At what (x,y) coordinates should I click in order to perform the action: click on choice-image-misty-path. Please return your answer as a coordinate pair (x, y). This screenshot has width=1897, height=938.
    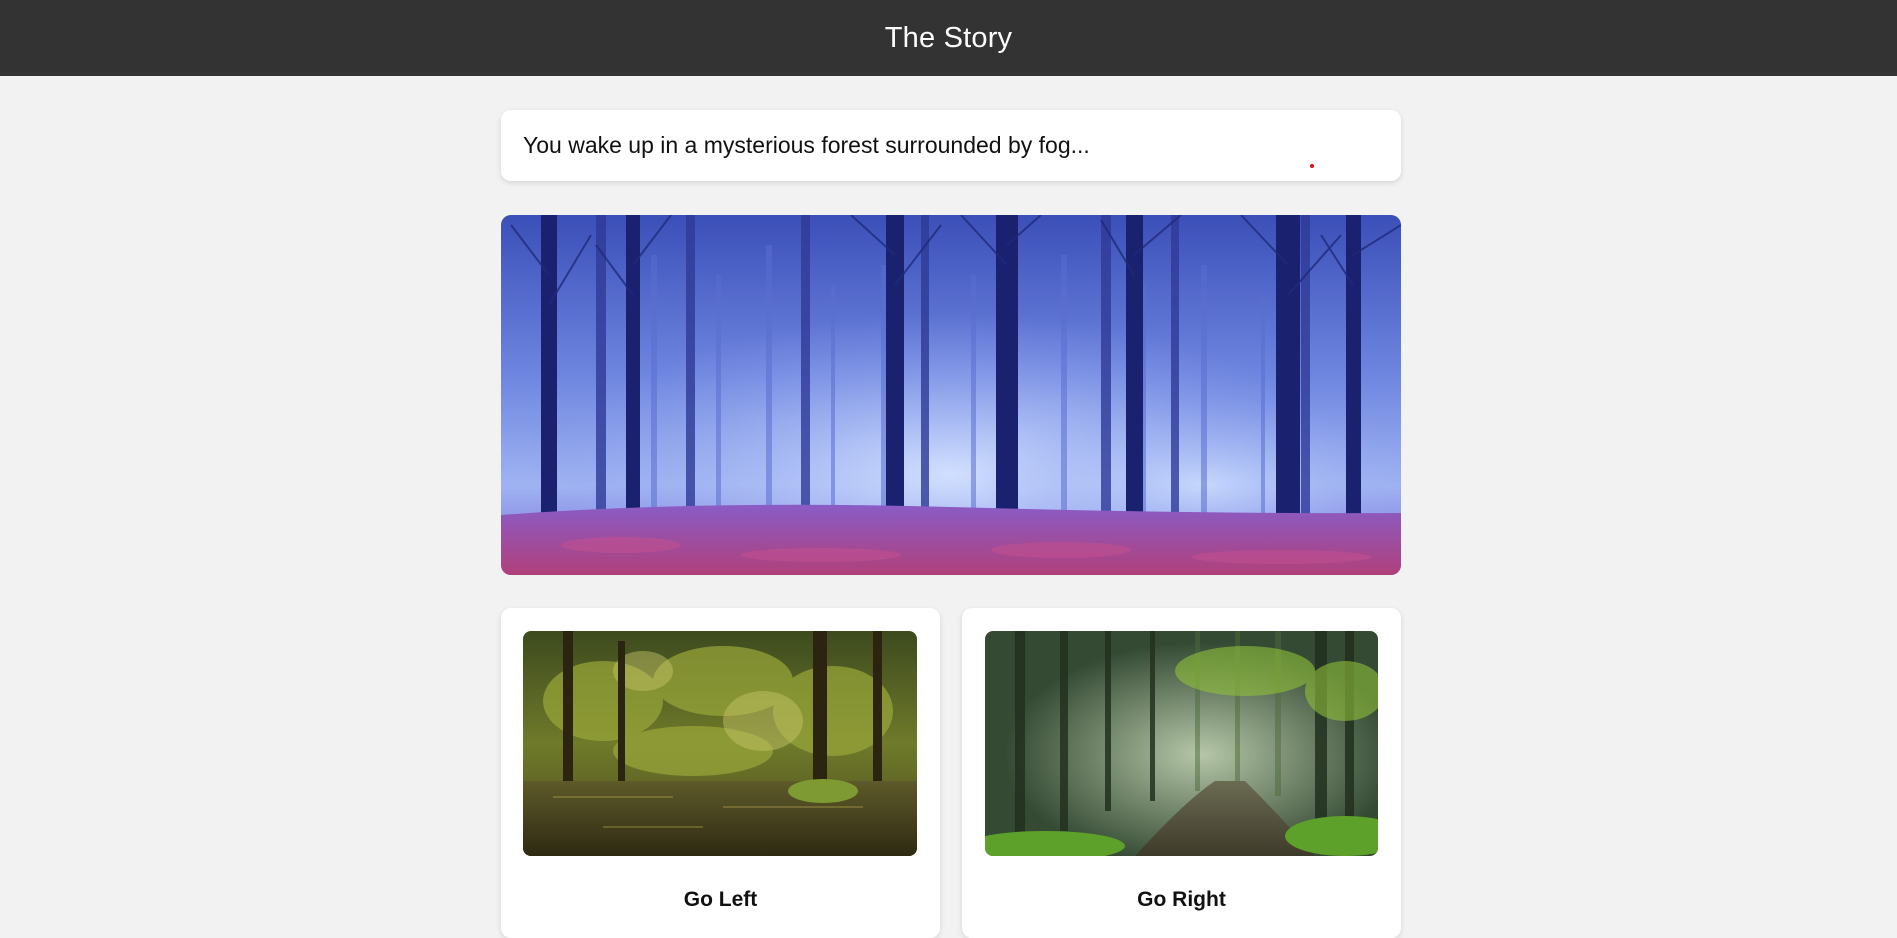
    Looking at the image, I should click on (1181, 743).